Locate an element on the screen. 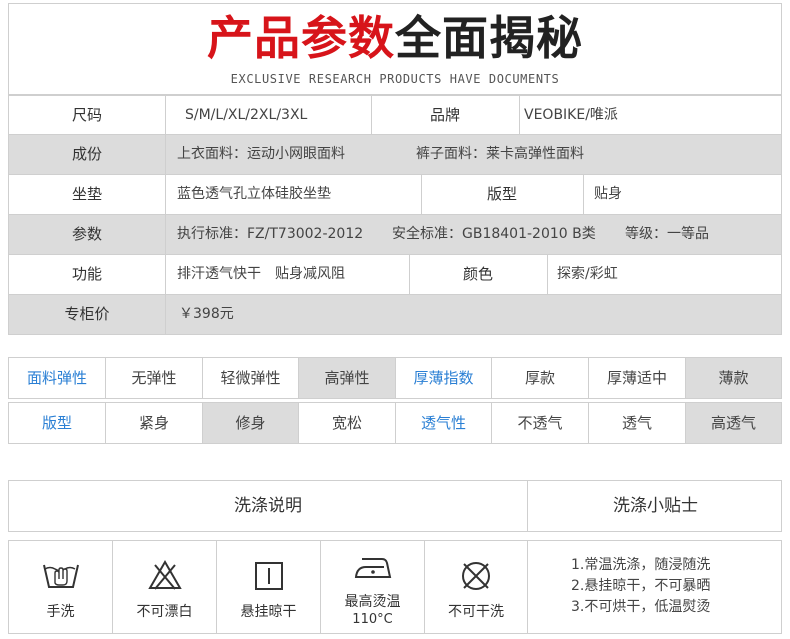 The image size is (790, 639). care-item-no-bleach: 不可漂白 is located at coordinates (165, 587).